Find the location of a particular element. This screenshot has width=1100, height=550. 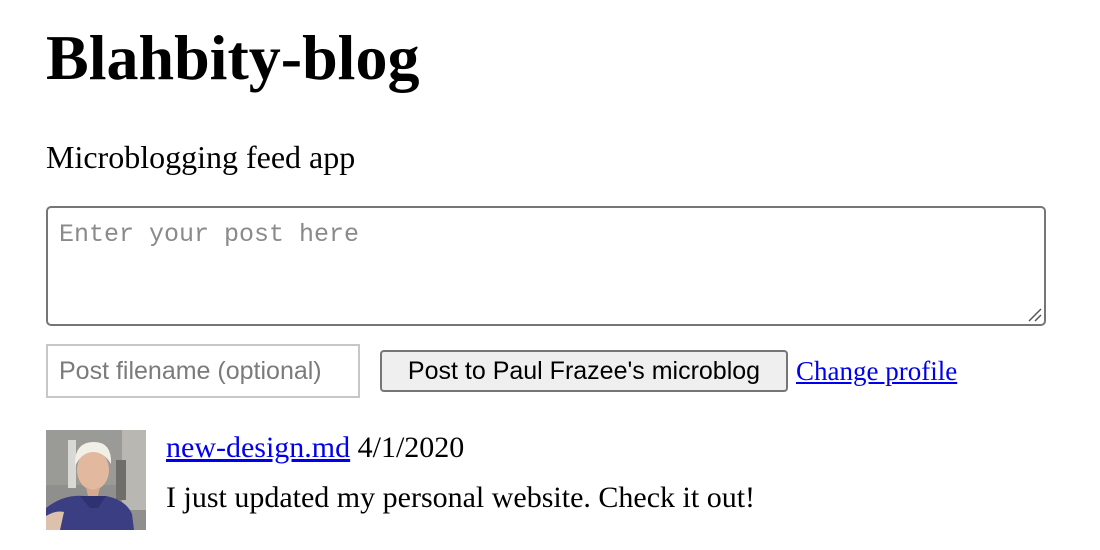

change-profile-link: Change profile is located at coordinates (876, 371).